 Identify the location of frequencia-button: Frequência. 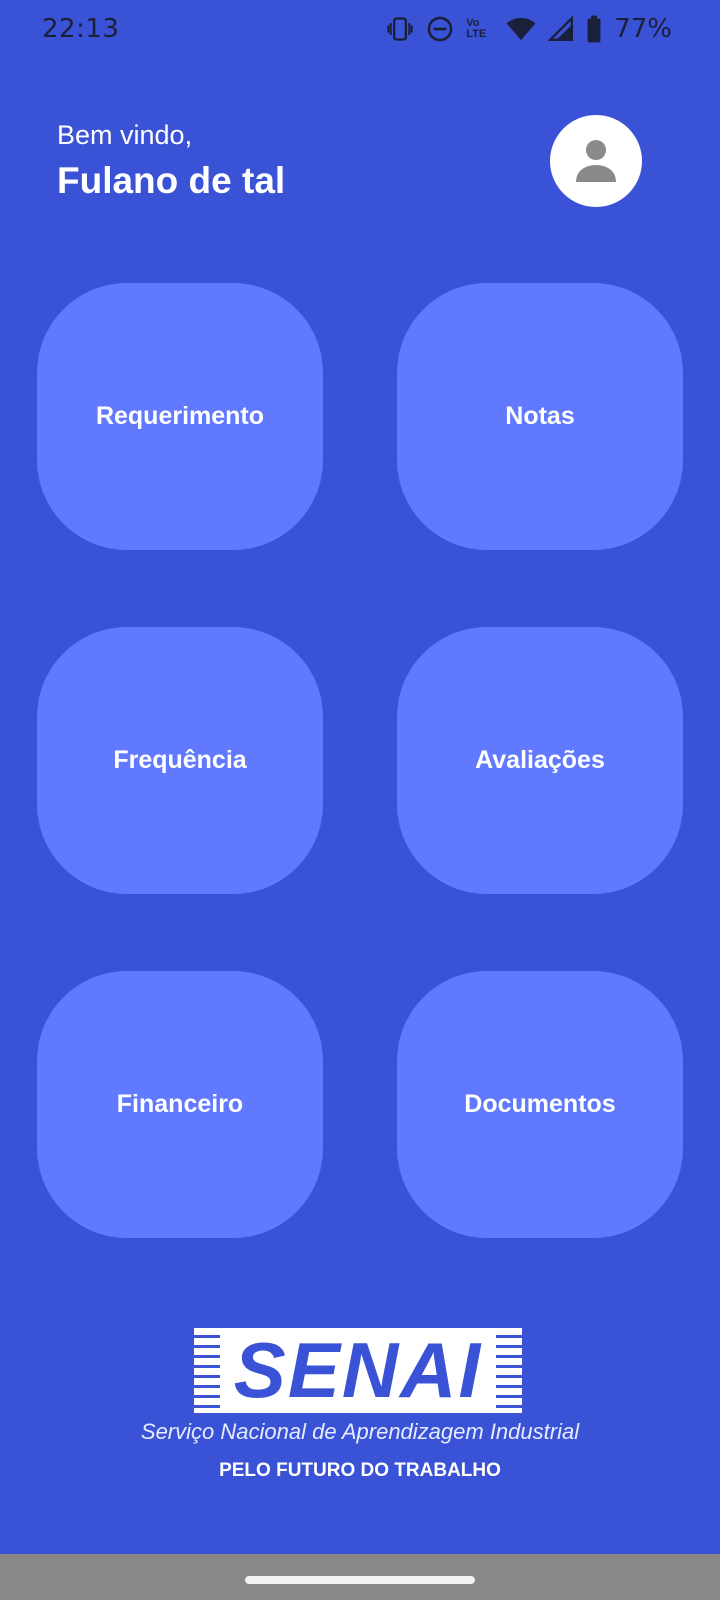
(180, 760).